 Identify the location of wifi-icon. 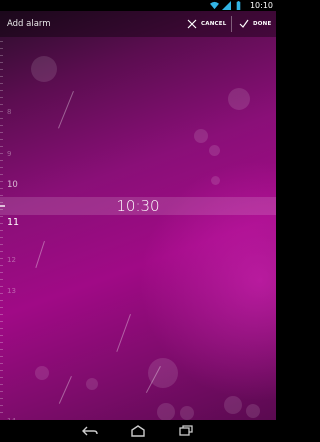
(214, 5).